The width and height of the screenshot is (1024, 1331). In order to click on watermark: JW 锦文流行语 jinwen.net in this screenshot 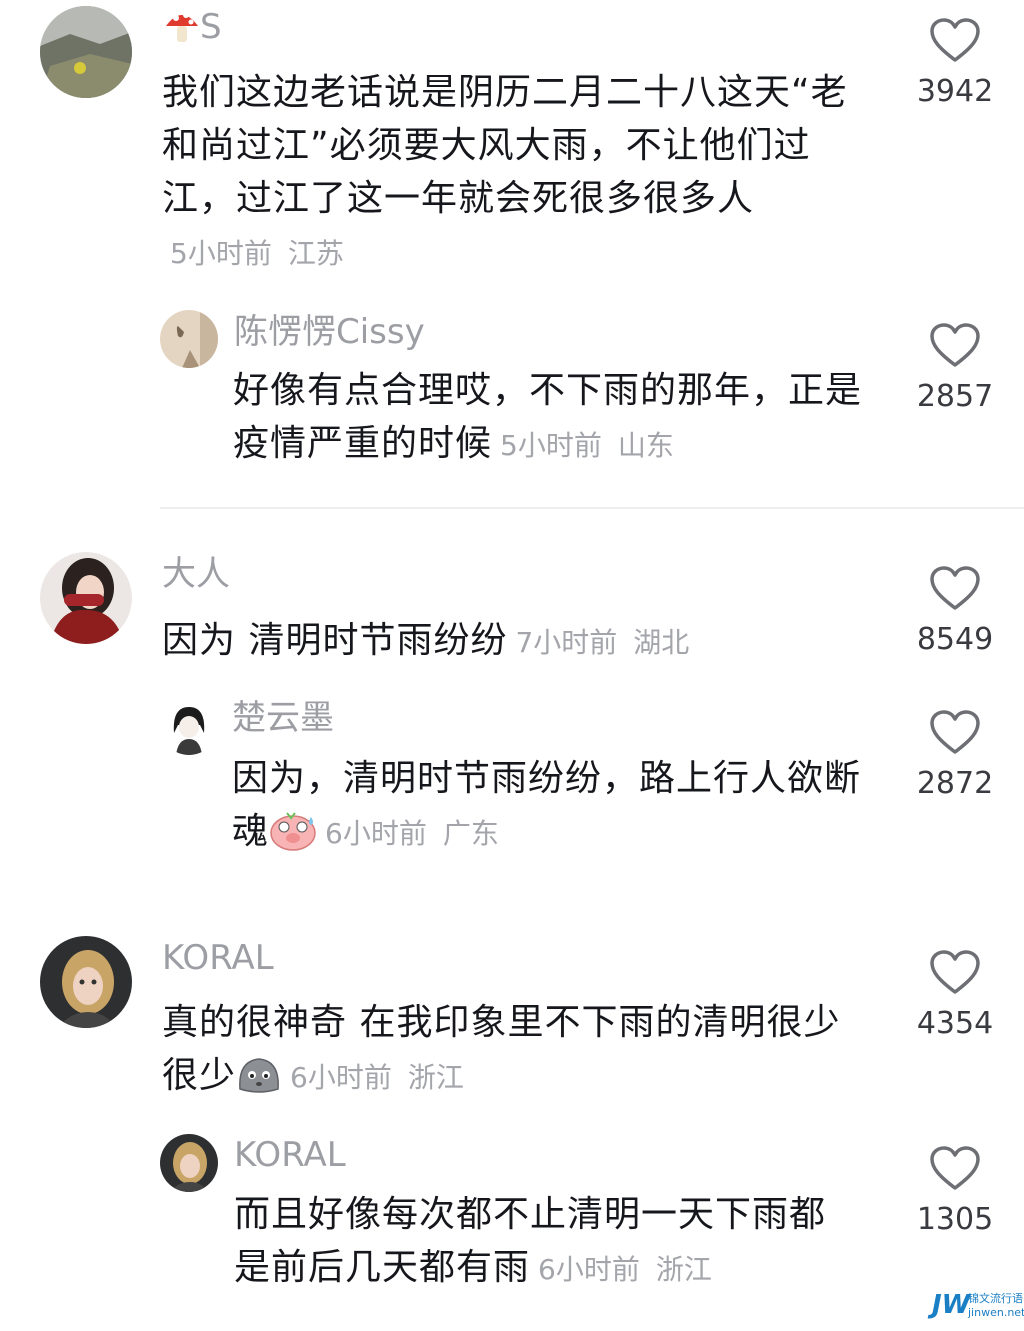, I will do `click(978, 1308)`.